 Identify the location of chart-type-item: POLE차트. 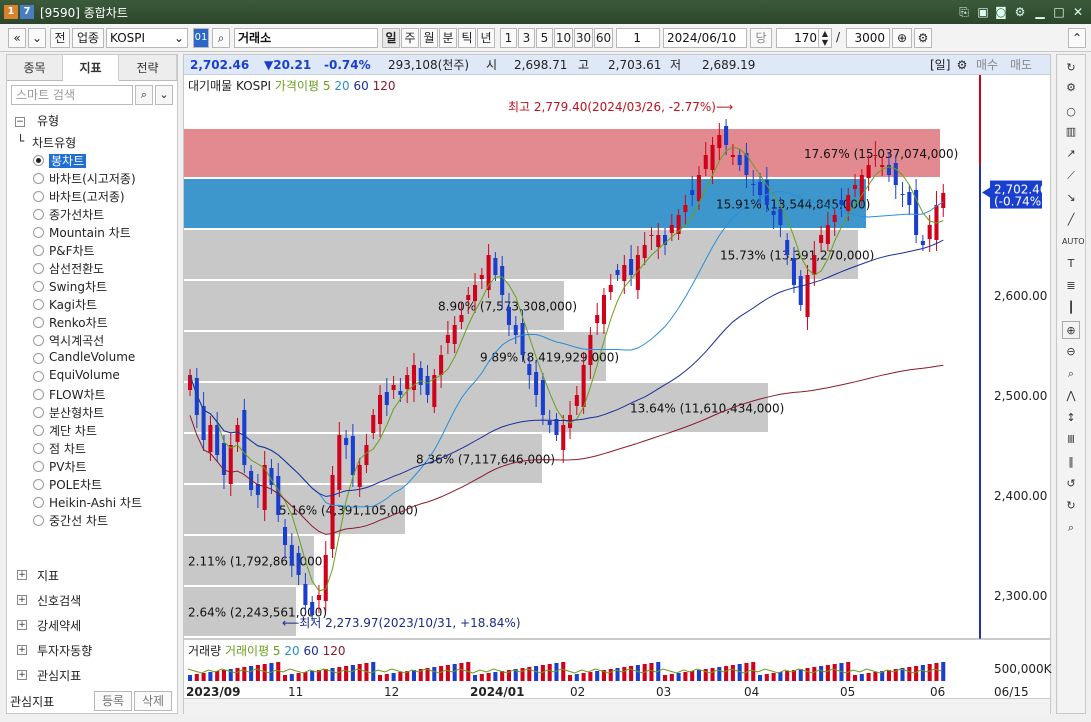
(75, 484).